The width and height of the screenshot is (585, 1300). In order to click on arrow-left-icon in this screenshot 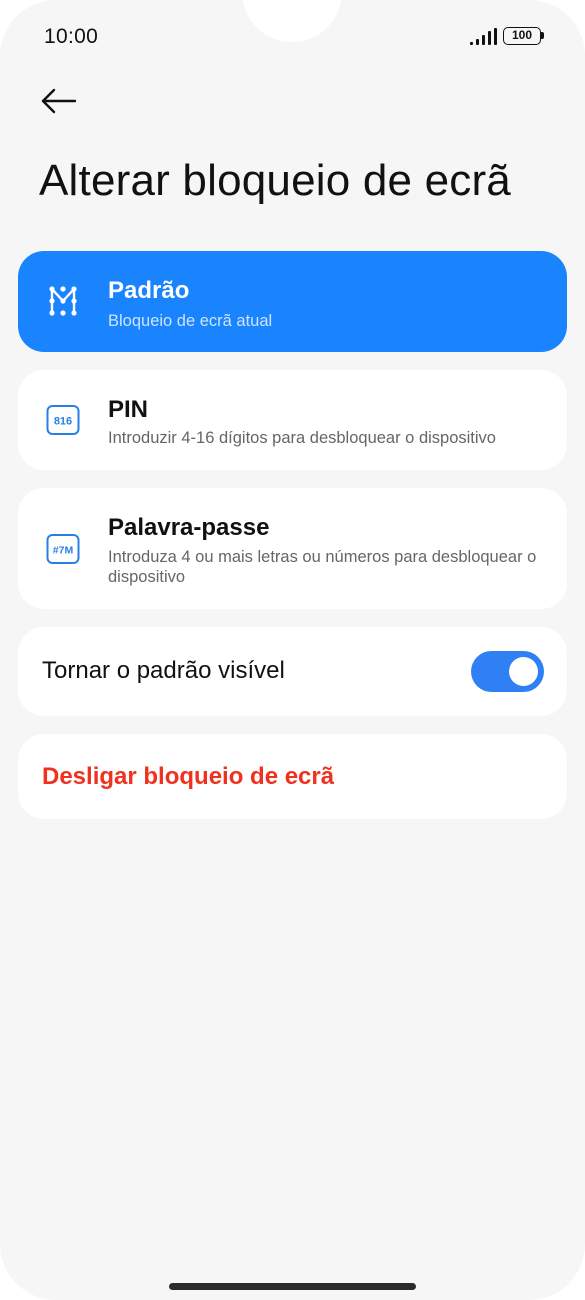, I will do `click(59, 101)`.